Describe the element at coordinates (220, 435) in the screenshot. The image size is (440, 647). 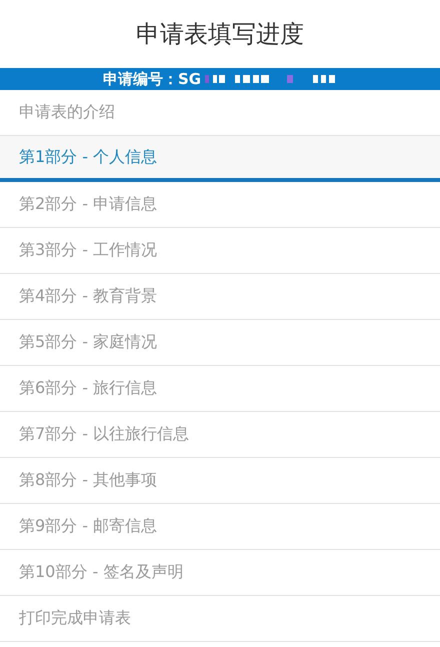
I see `section-item: 第7部分 - 以往旅行信息` at that location.